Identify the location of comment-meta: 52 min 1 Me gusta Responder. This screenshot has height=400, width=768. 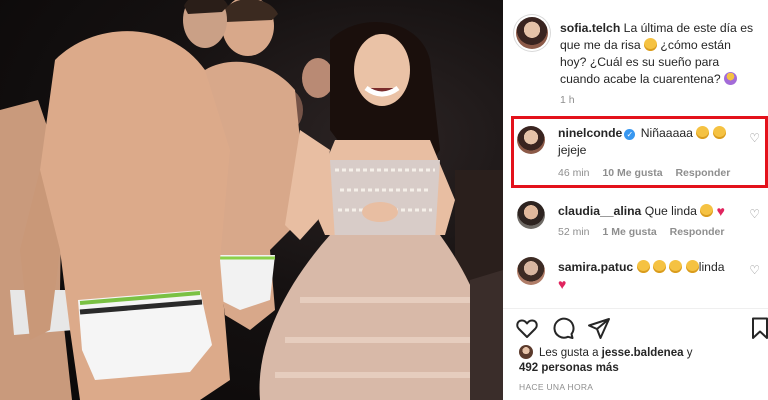
(646, 232).